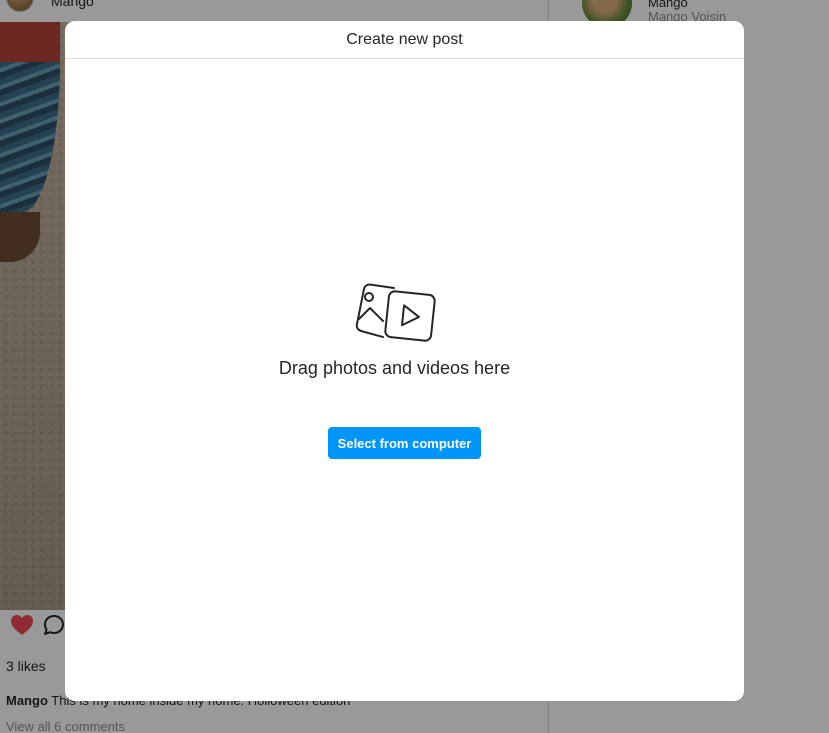 This screenshot has width=829, height=733. What do you see at coordinates (395, 312) in the screenshot?
I see `photo-video-icon` at bounding box center [395, 312].